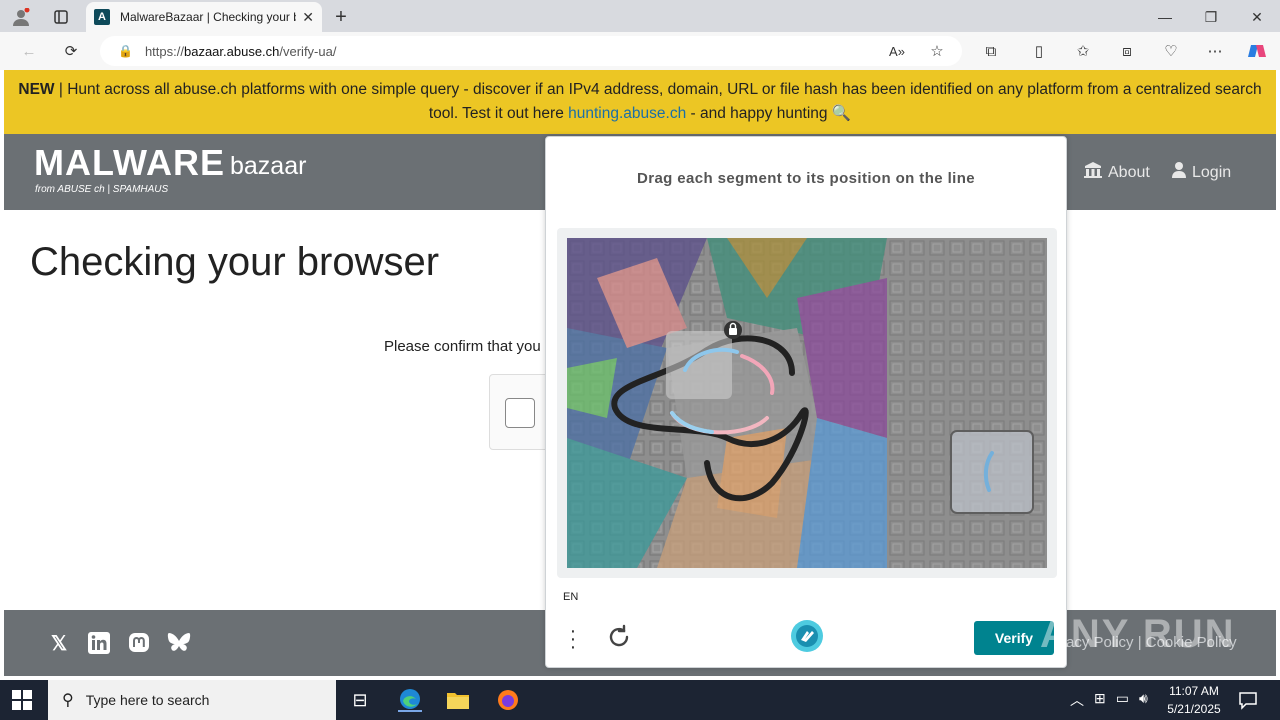 This screenshot has height=720, width=1280. I want to click on network-icon: ⊞, so click(1100, 700).